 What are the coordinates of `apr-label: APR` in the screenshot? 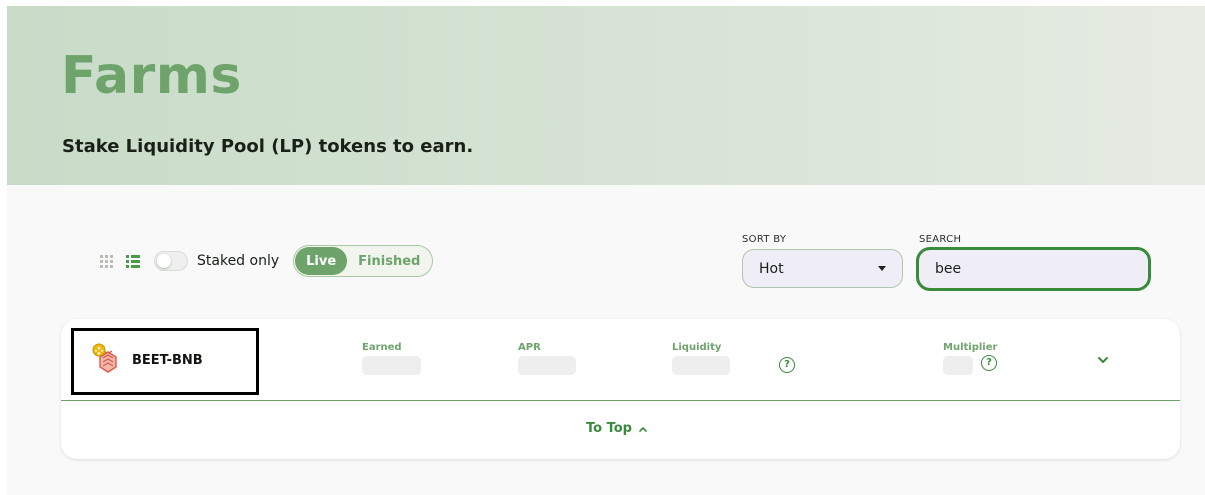 It's located at (529, 347).